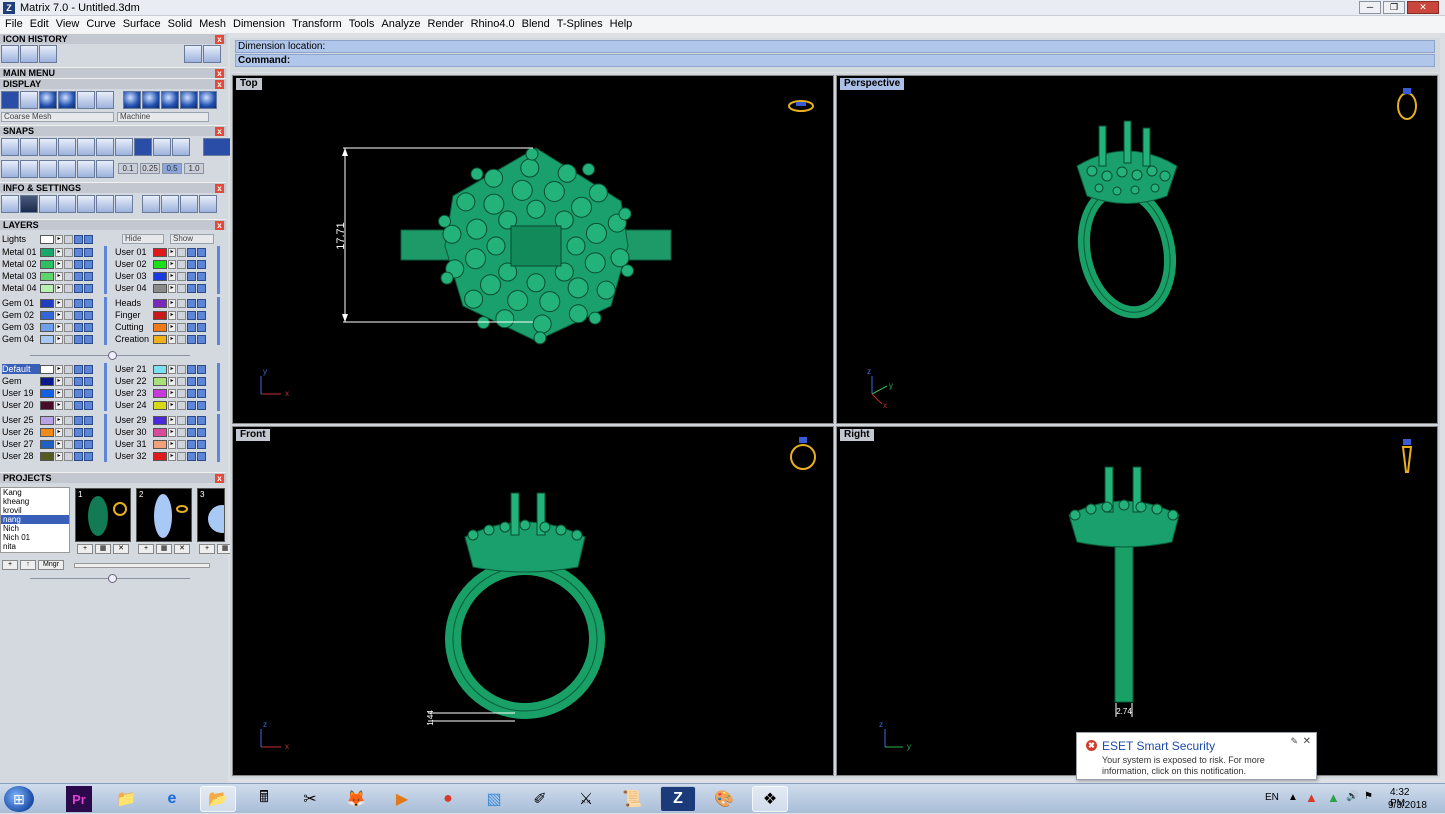 The height and width of the screenshot is (814, 1445). What do you see at coordinates (1423, 7) in the screenshot?
I see `close-button: ✕` at bounding box center [1423, 7].